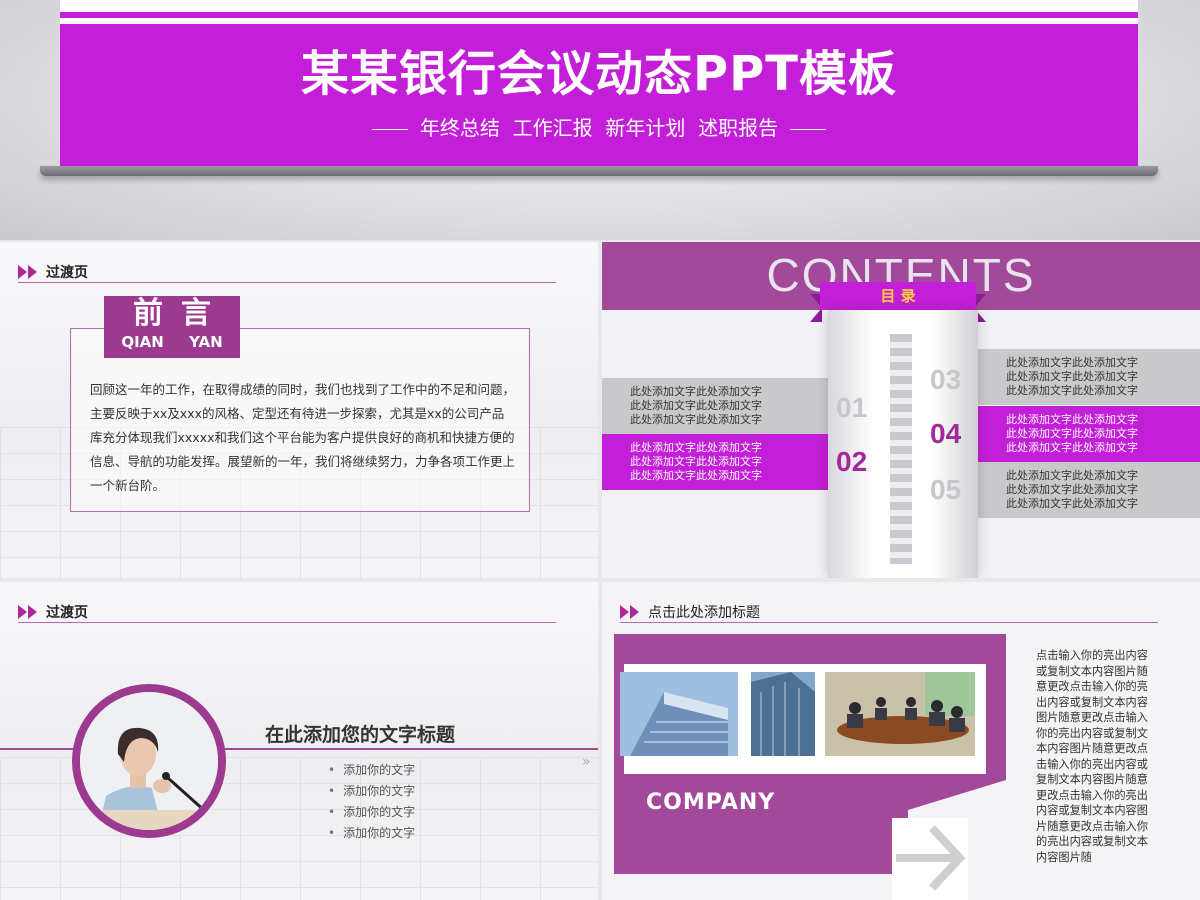 This screenshot has height=900, width=1200. Describe the element at coordinates (711, 802) in the screenshot. I see `company-label: COMPANY` at that location.